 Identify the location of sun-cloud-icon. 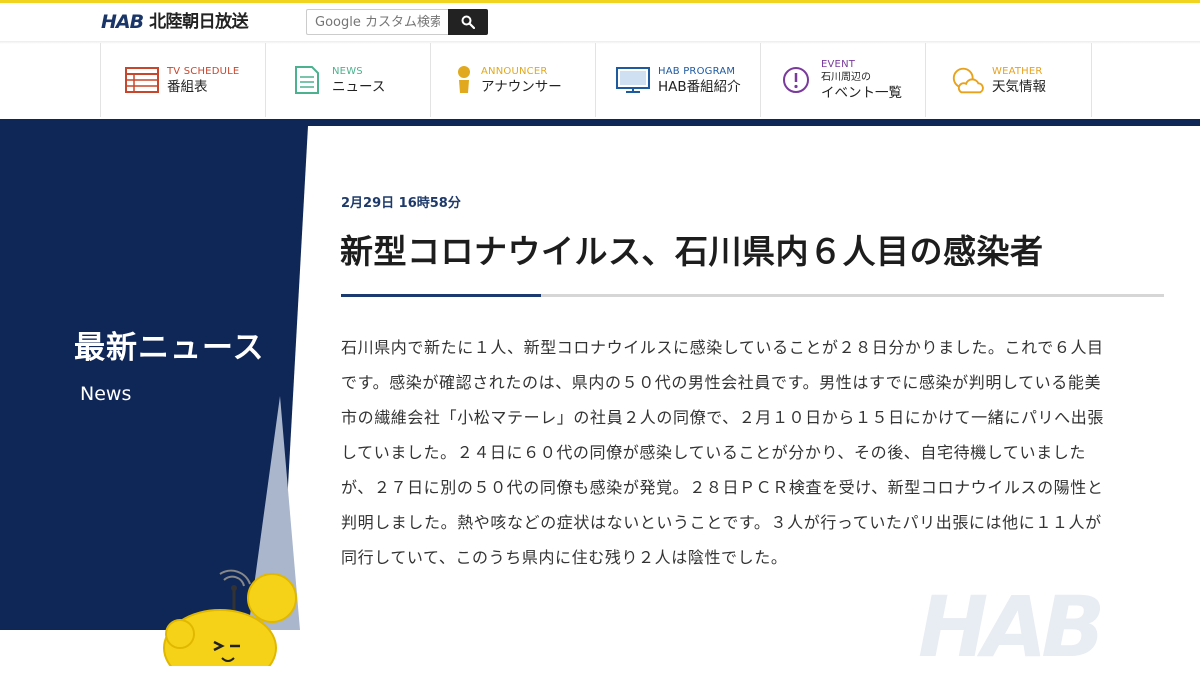
(967, 80).